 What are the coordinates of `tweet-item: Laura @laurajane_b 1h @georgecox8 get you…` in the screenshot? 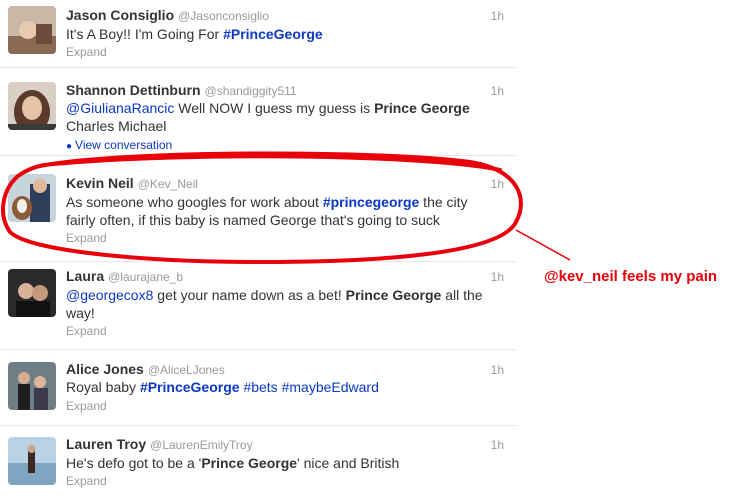 It's located at (258, 306).